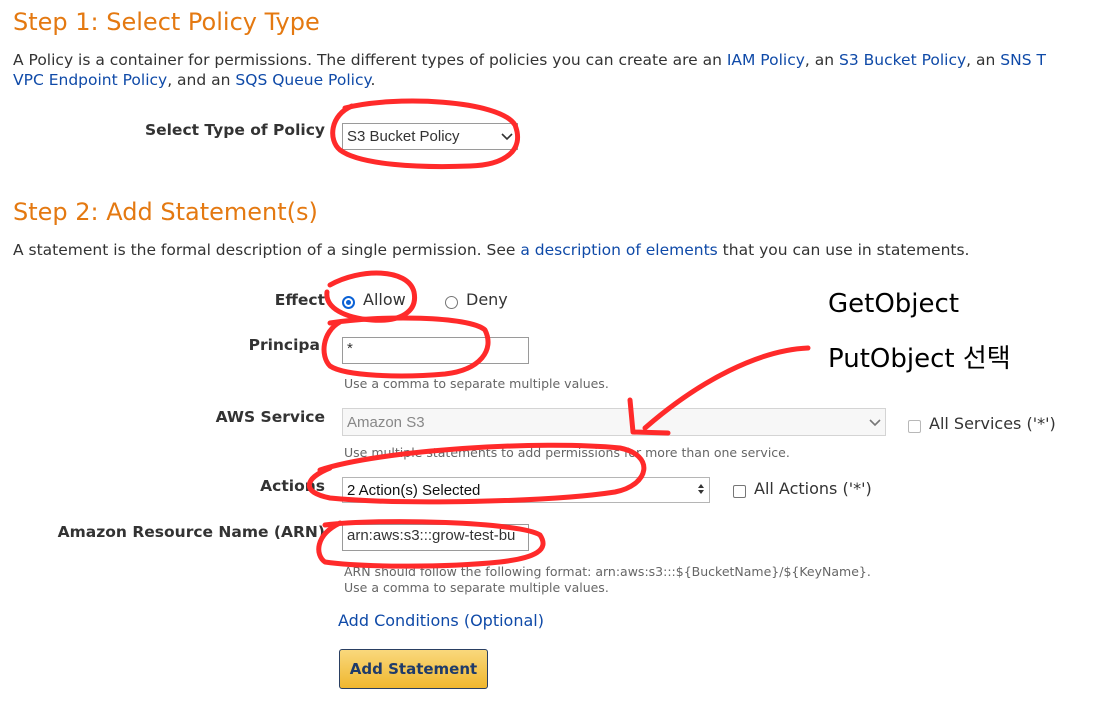  I want to click on sqs-queue-policy-link: SQS Queue Policy, so click(302, 80).